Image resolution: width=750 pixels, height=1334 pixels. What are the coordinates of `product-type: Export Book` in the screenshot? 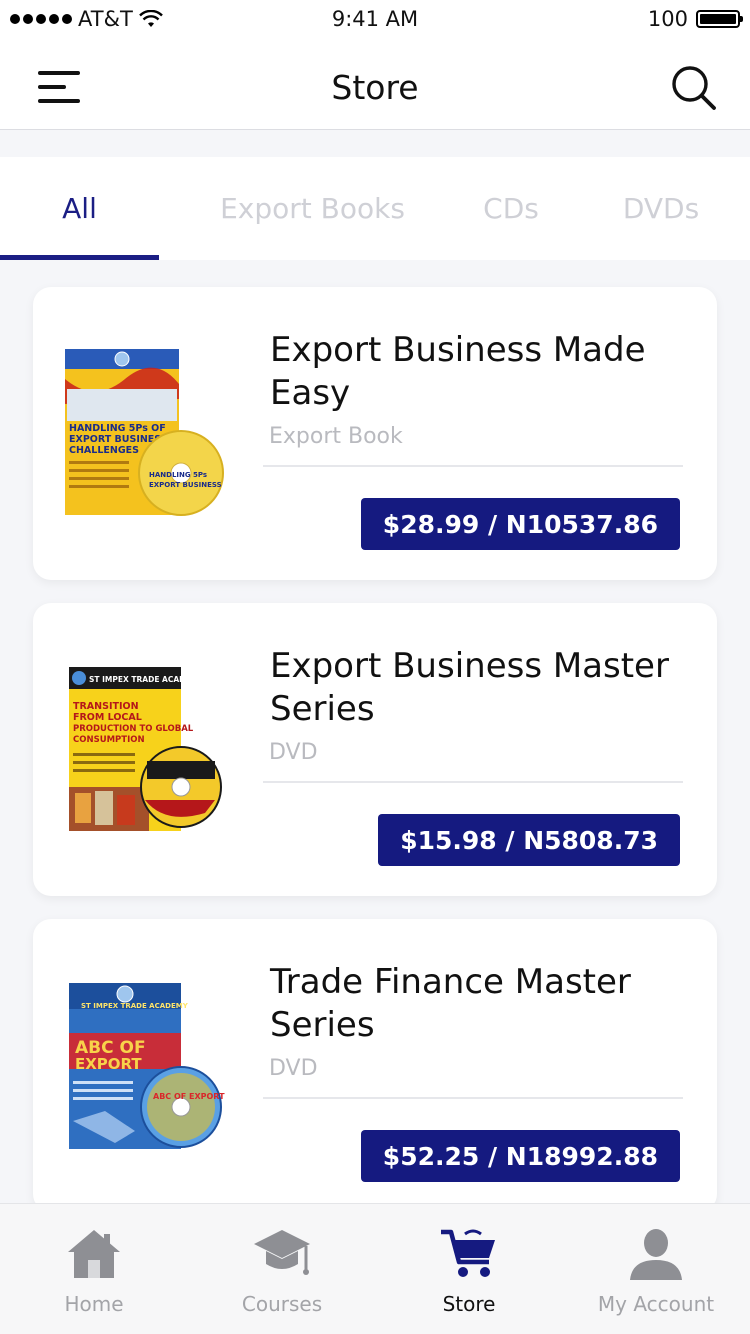 It's located at (336, 436).